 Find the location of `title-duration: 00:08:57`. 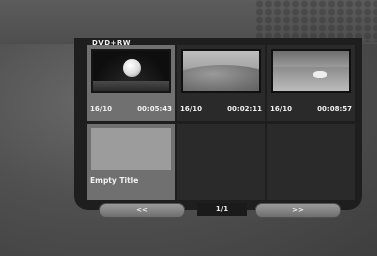

title-duration: 00:08:57 is located at coordinates (334, 109).